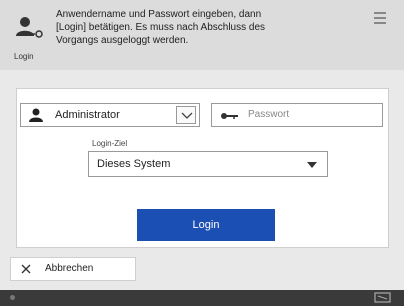 This screenshot has height=306, width=404. What do you see at coordinates (87, 115) in the screenshot?
I see `user-select-value: Administrator` at bounding box center [87, 115].